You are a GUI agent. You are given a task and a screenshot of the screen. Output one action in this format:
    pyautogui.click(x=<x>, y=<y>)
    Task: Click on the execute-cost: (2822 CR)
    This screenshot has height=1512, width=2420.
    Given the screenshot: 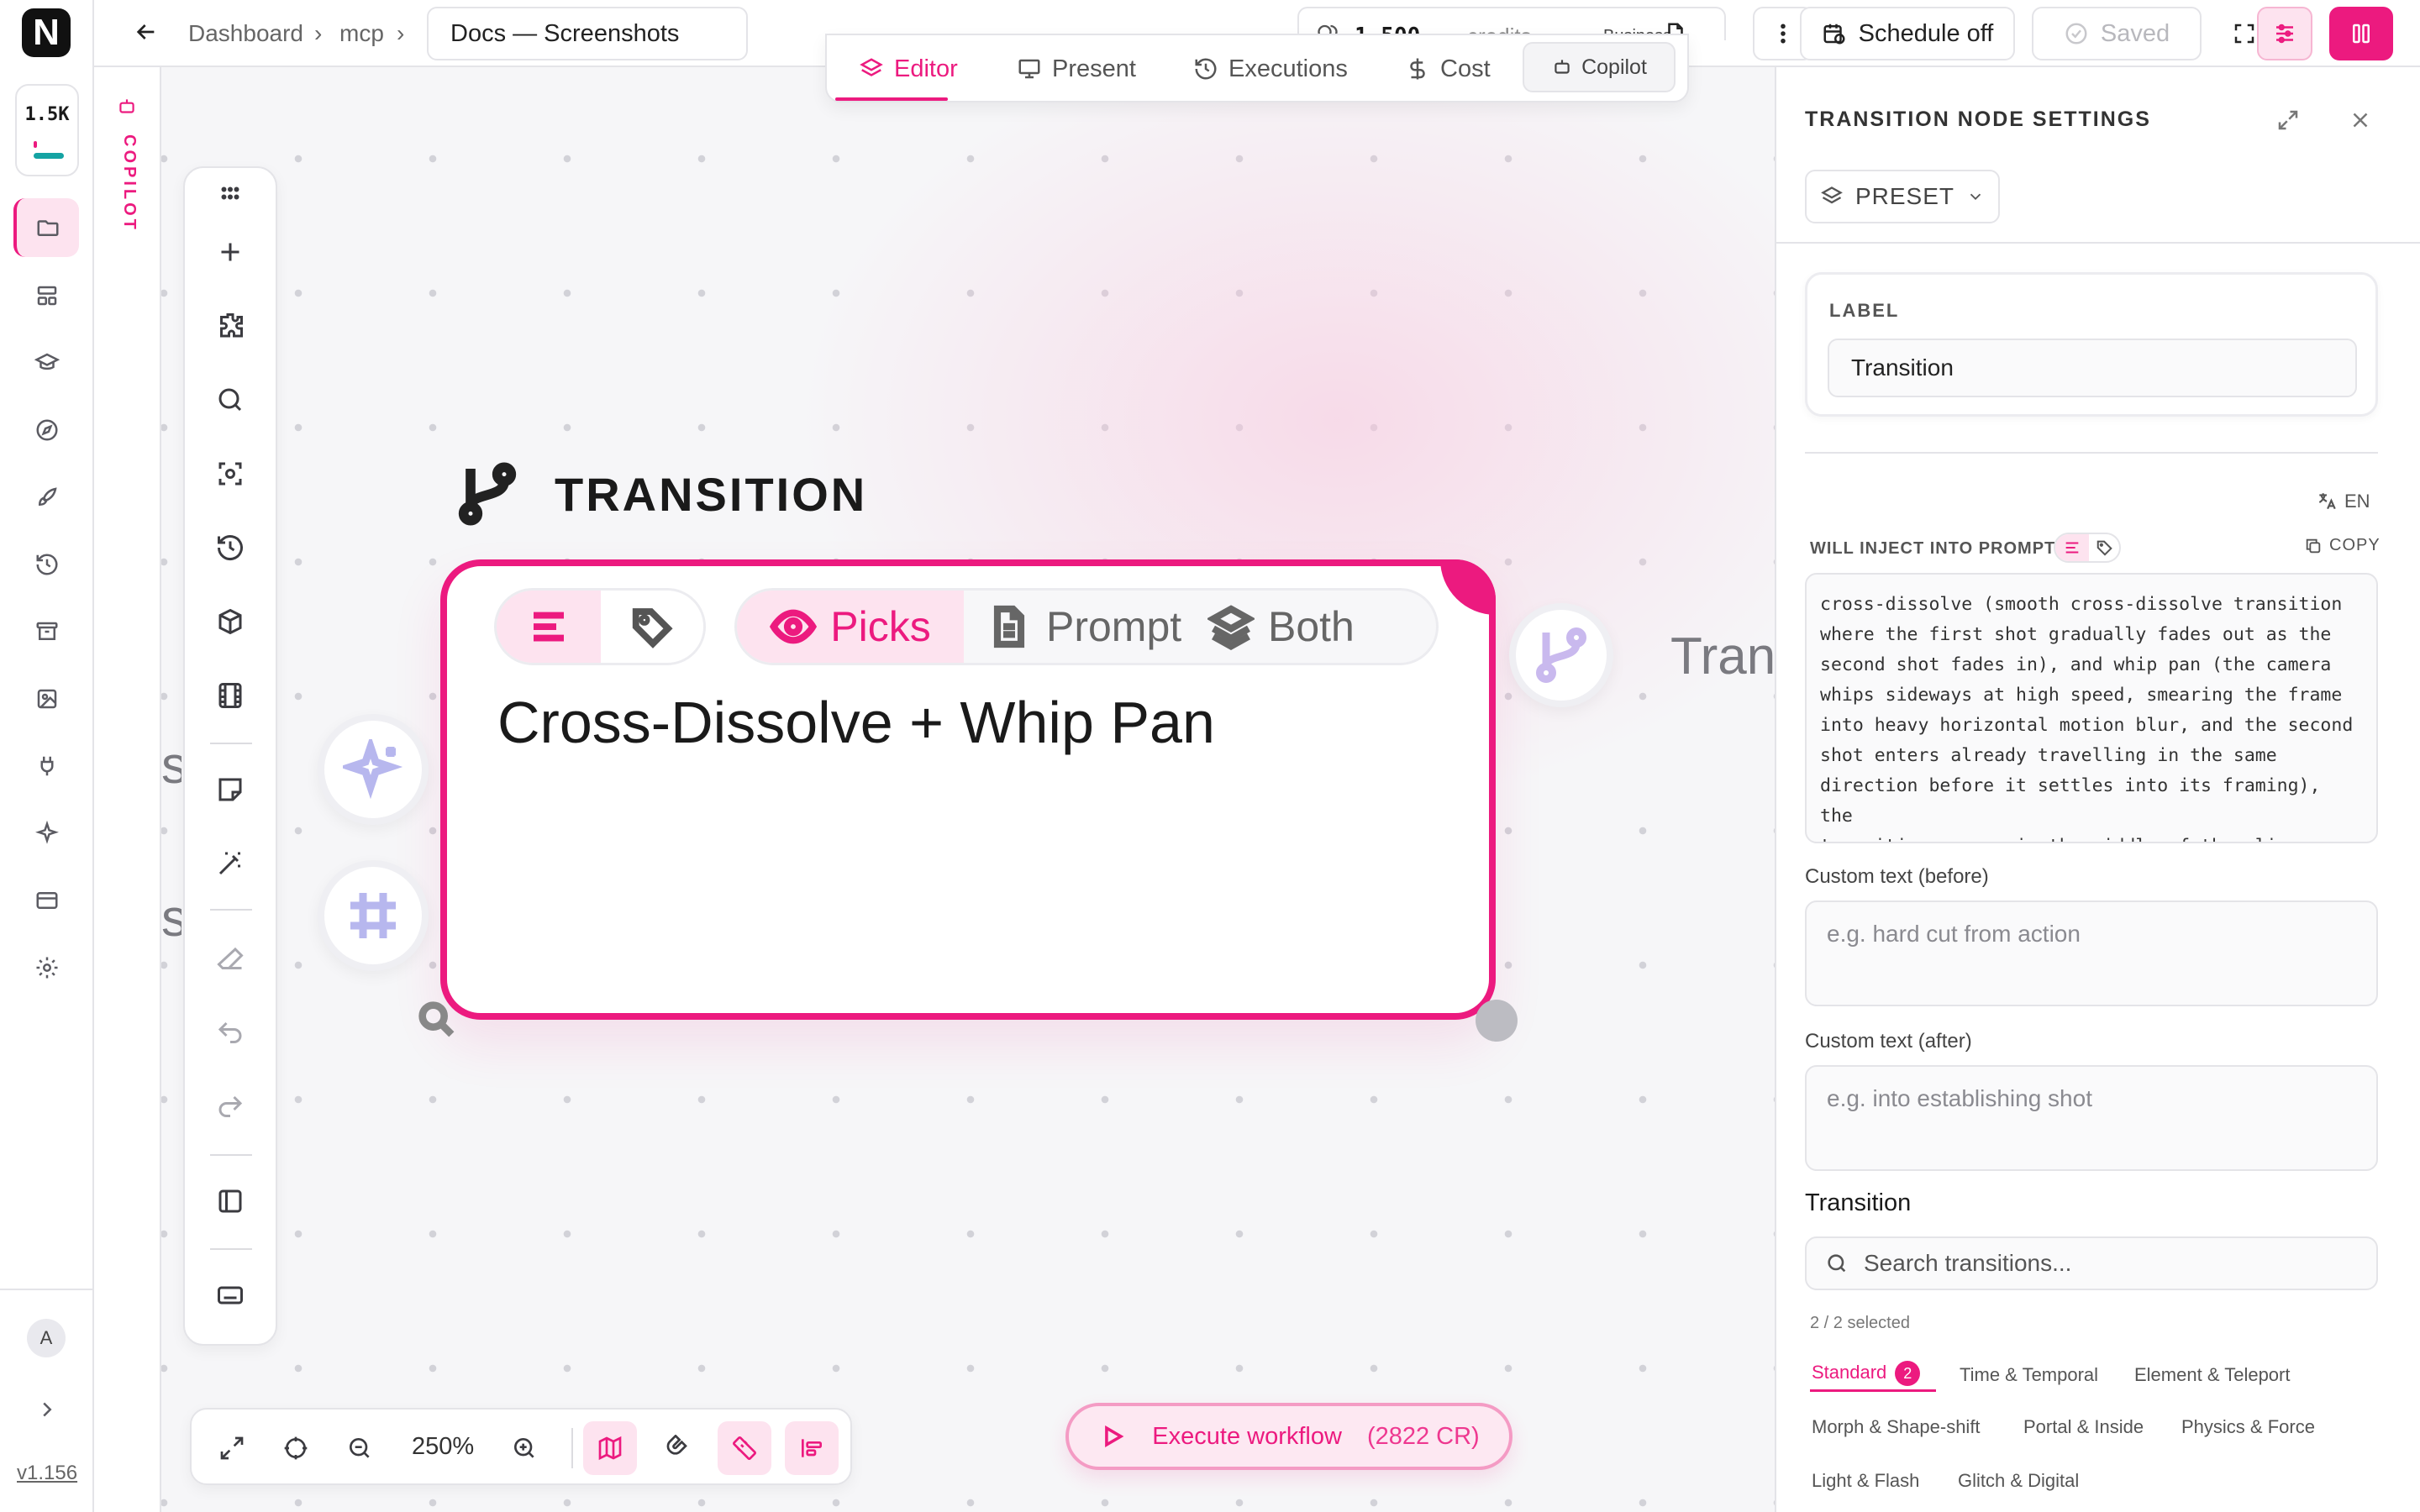 What is the action you would take?
    pyautogui.click(x=1423, y=1436)
    